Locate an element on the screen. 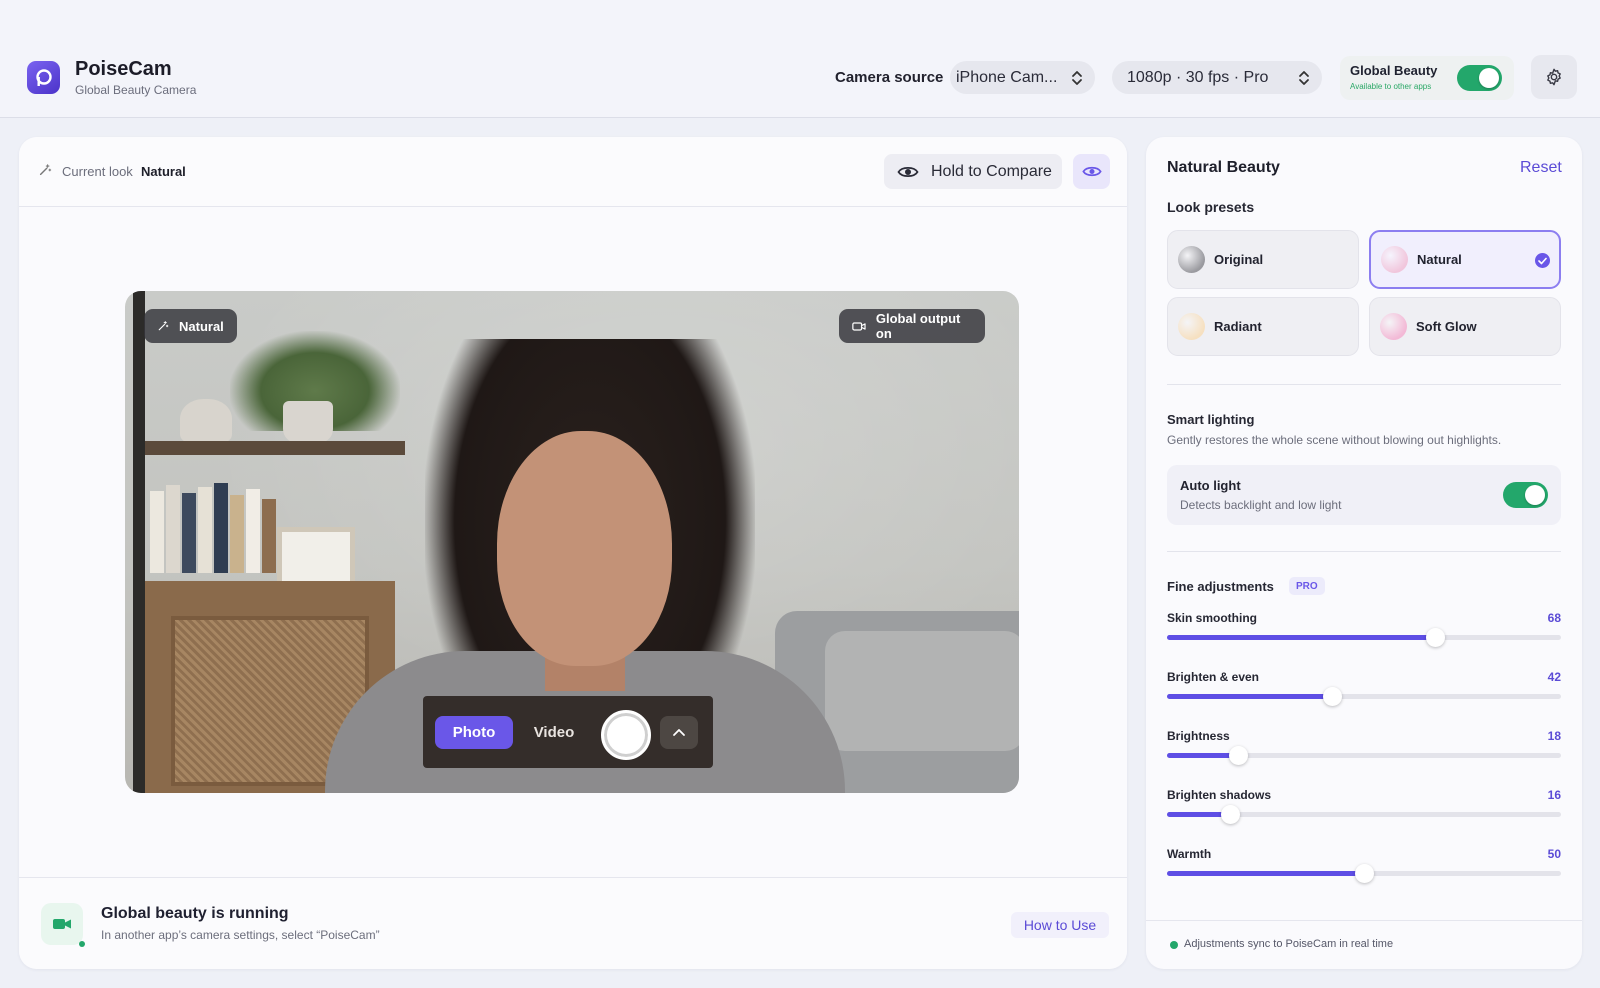 Image resolution: width=1600 pixels, height=988 pixels. sync-indicator is located at coordinates (1174, 945).